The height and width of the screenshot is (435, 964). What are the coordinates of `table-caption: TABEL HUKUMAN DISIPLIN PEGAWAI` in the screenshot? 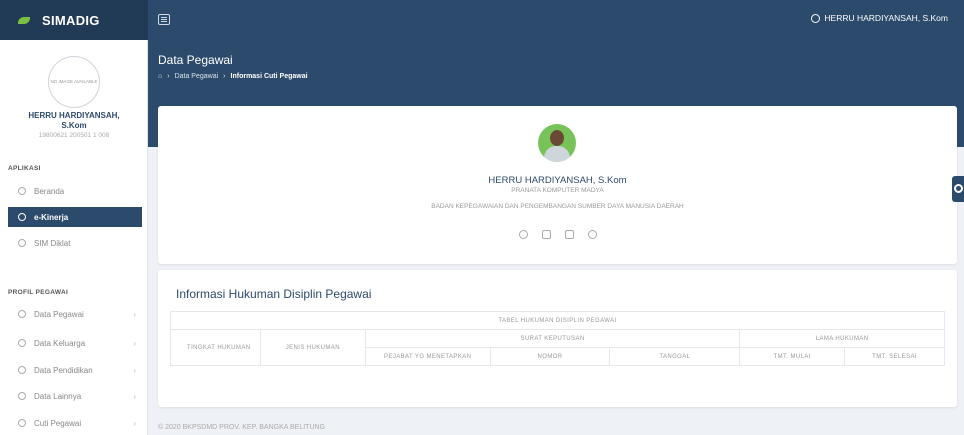 It's located at (557, 320).